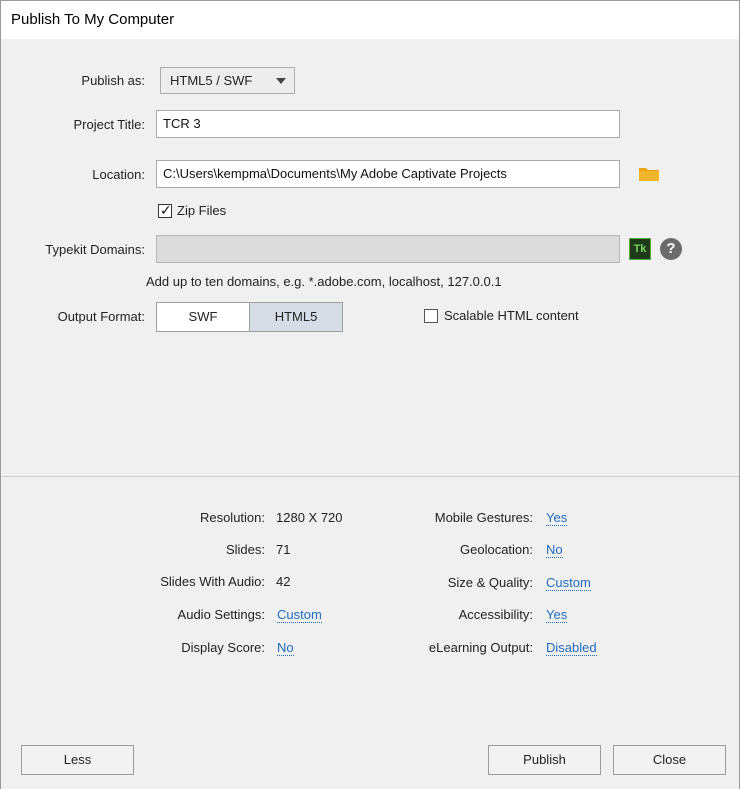 The height and width of the screenshot is (789, 740). Describe the element at coordinates (211, 80) in the screenshot. I see `publish-as-value: HTML5 / SWF` at that location.